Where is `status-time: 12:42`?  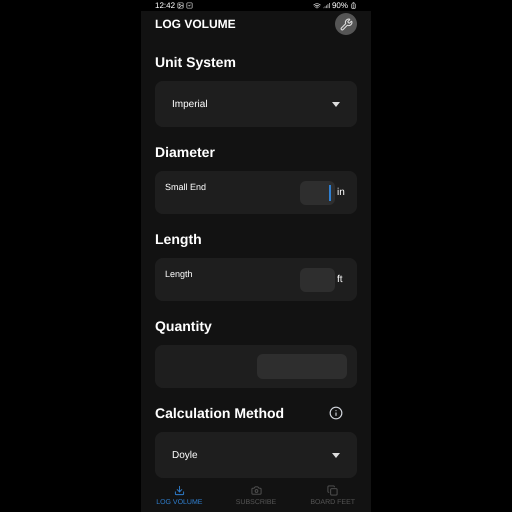
status-time: 12:42 is located at coordinates (165, 6).